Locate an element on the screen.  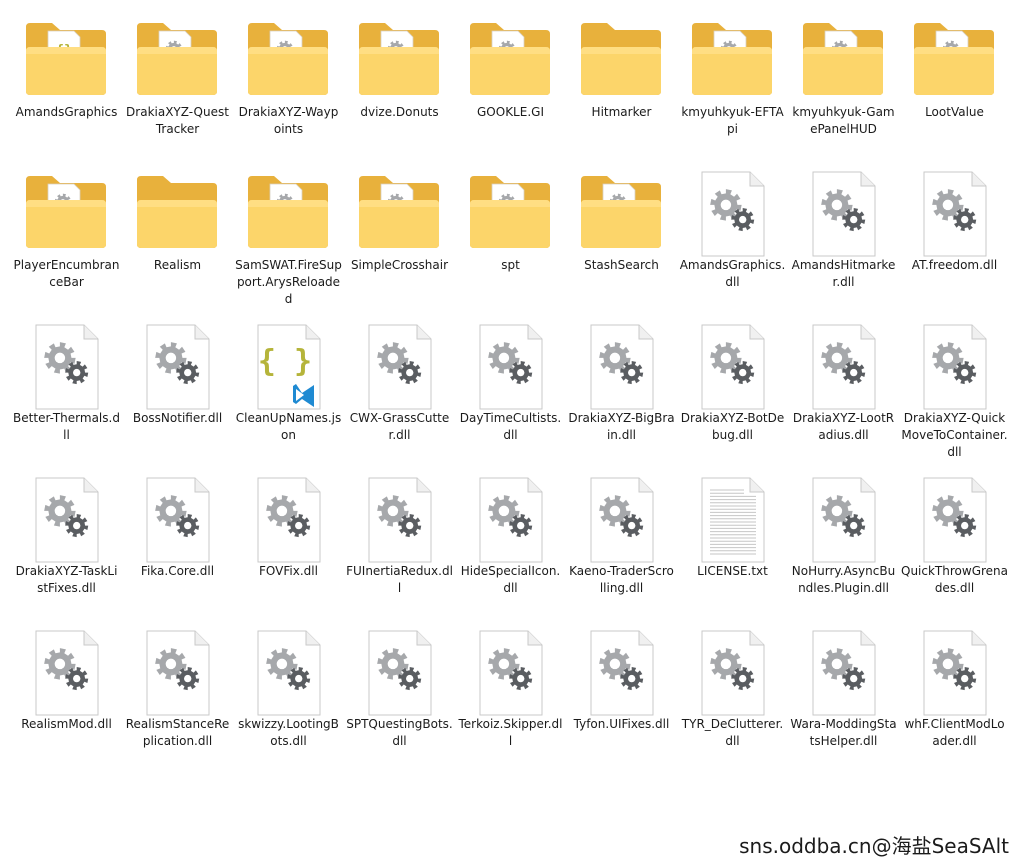
file-name-label: StashSearch is located at coordinates (621, 265).